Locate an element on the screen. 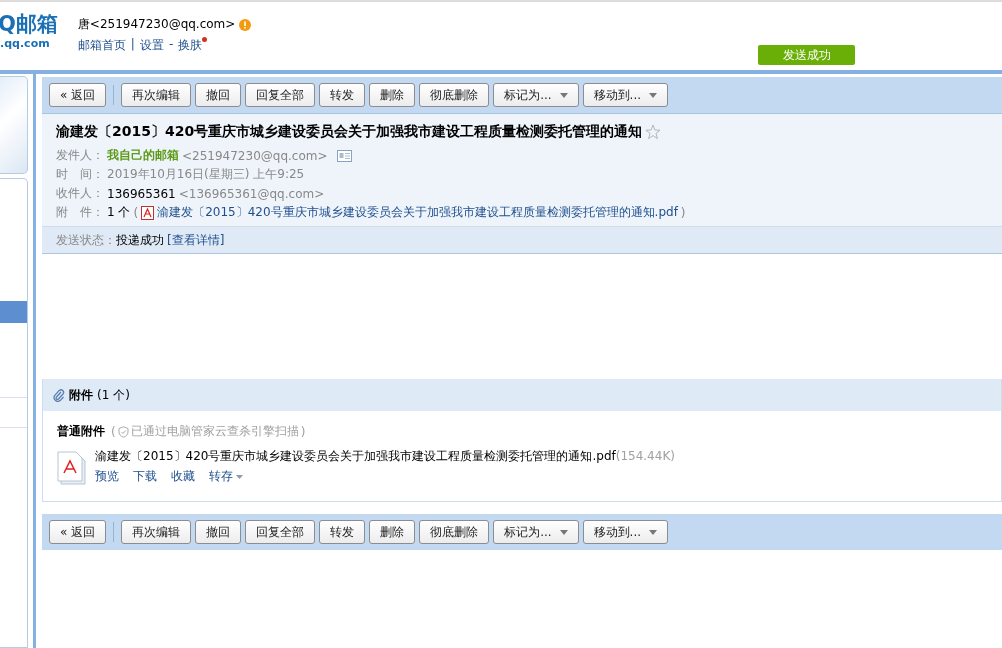  pdf-icon is located at coordinates (148, 212).